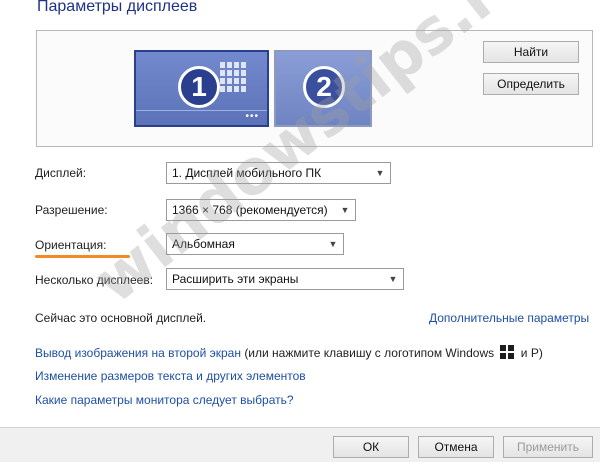  I want to click on resolution-label: Разрешение:, so click(71, 210).